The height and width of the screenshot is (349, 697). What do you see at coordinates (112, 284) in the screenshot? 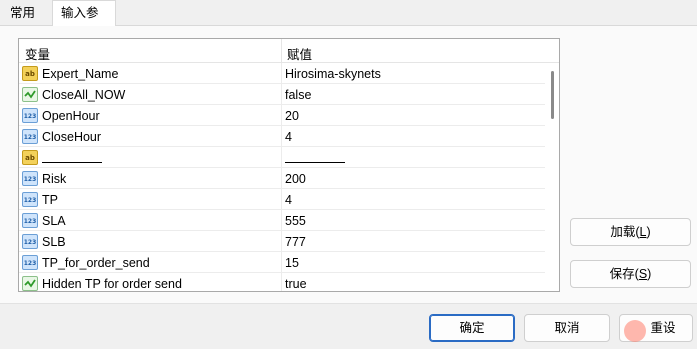
I see `variable-name: Hidden TP for order send` at bounding box center [112, 284].